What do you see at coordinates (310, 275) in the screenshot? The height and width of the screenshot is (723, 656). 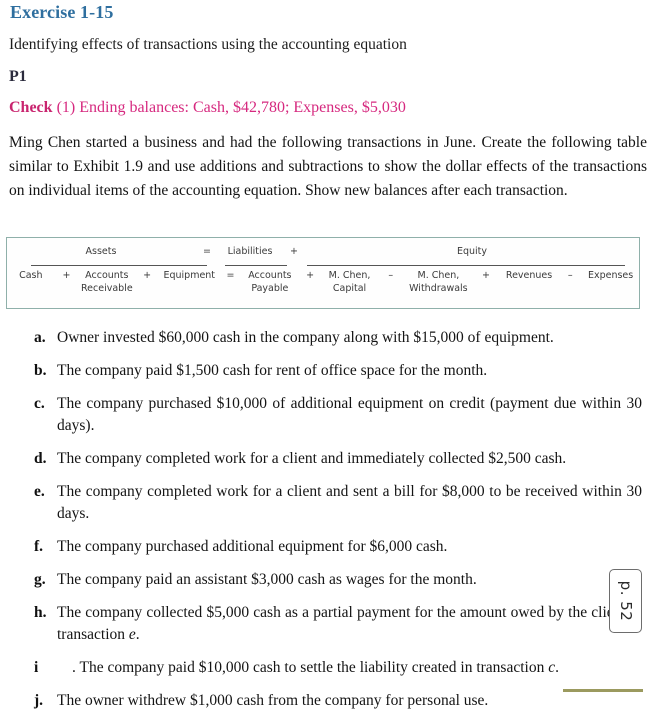 I see `operator-plus-equity-bottom: +` at bounding box center [310, 275].